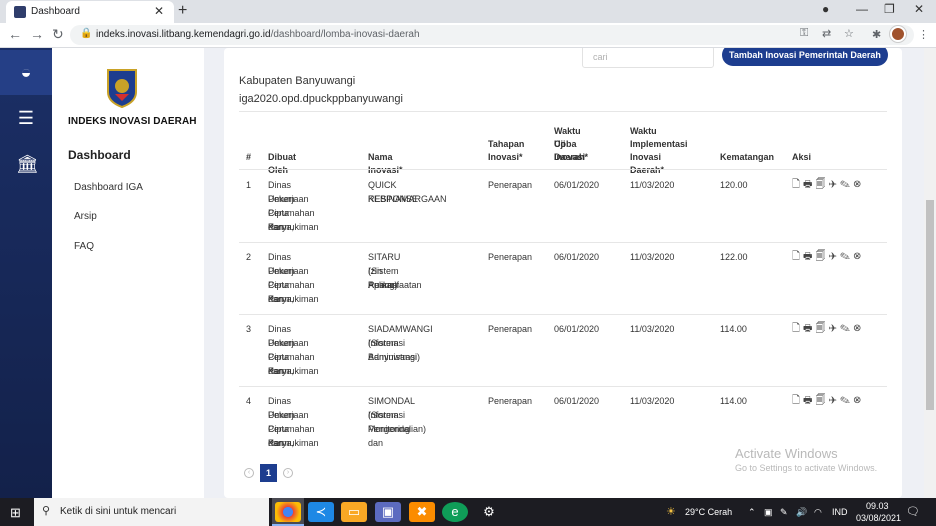 This screenshot has height=526, width=936. What do you see at coordinates (84, 246) in the screenshot?
I see `sidebar-item-faq: FAQ` at bounding box center [84, 246].